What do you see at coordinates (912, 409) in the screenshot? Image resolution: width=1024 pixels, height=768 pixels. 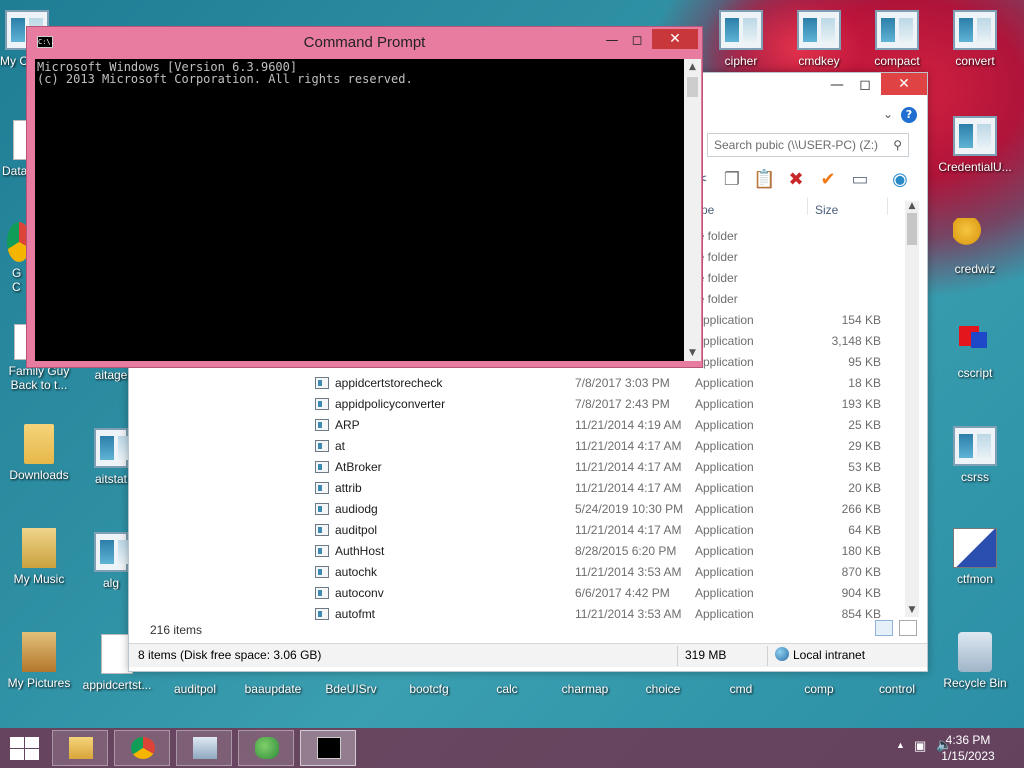 I see `file-list-scrollbar: ▲ ▼` at bounding box center [912, 409].